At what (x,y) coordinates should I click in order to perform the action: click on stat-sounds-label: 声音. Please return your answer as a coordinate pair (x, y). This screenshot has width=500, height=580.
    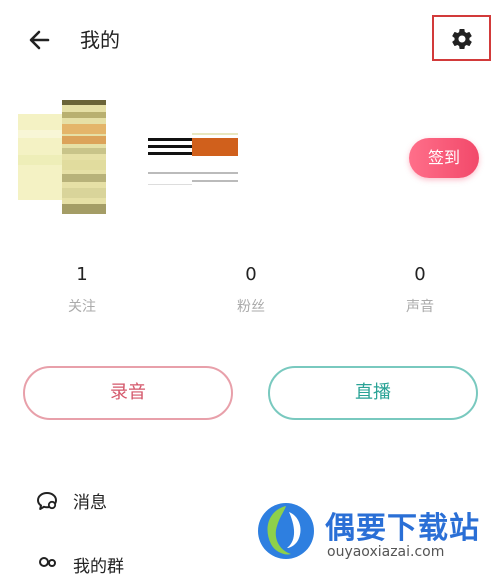
    Looking at the image, I should click on (420, 307).